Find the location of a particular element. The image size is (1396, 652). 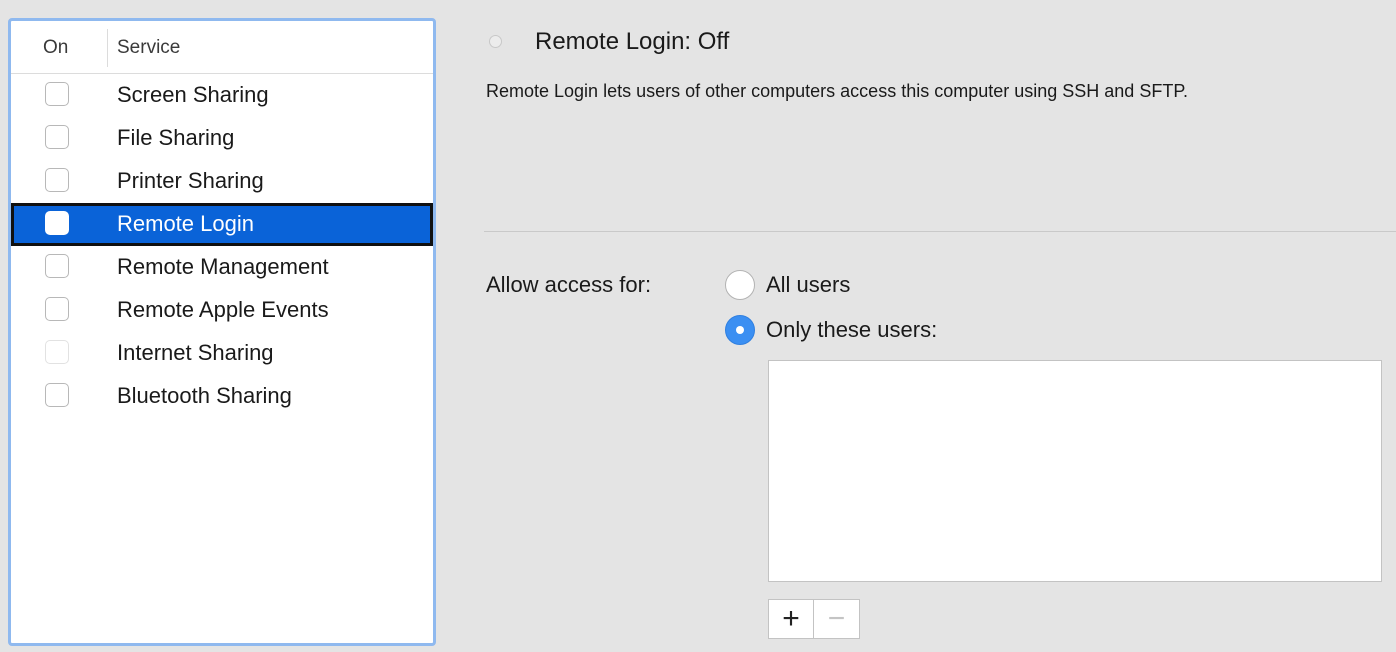

service-row-file-sharing: File Sharing is located at coordinates (222, 138).